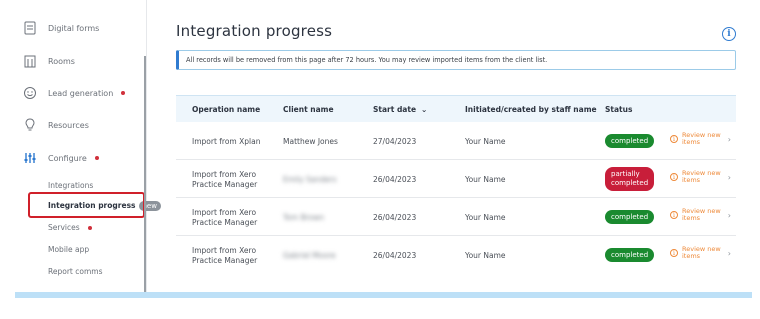 The width and height of the screenshot is (760, 319). What do you see at coordinates (61, 61) in the screenshot?
I see `sidebar-item-label: Rooms` at bounding box center [61, 61].